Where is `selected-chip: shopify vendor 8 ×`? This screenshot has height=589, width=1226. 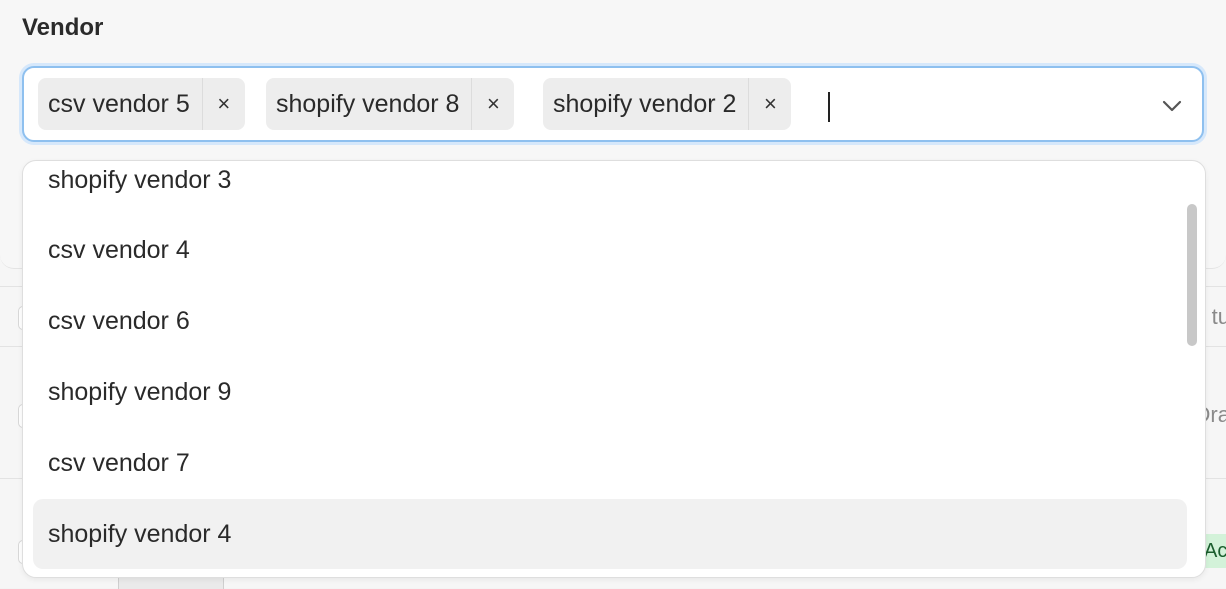 selected-chip: shopify vendor 8 × is located at coordinates (390, 104).